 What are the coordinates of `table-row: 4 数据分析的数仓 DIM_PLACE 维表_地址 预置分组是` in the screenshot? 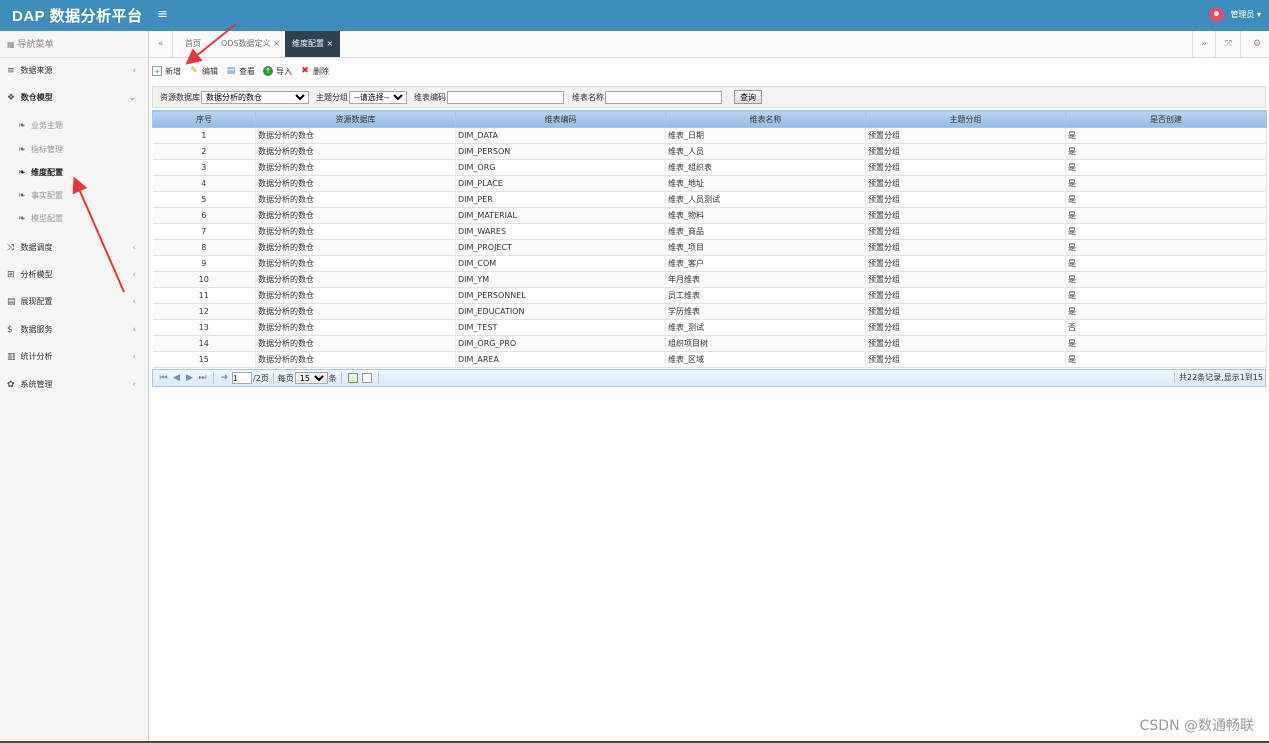 It's located at (709, 183).